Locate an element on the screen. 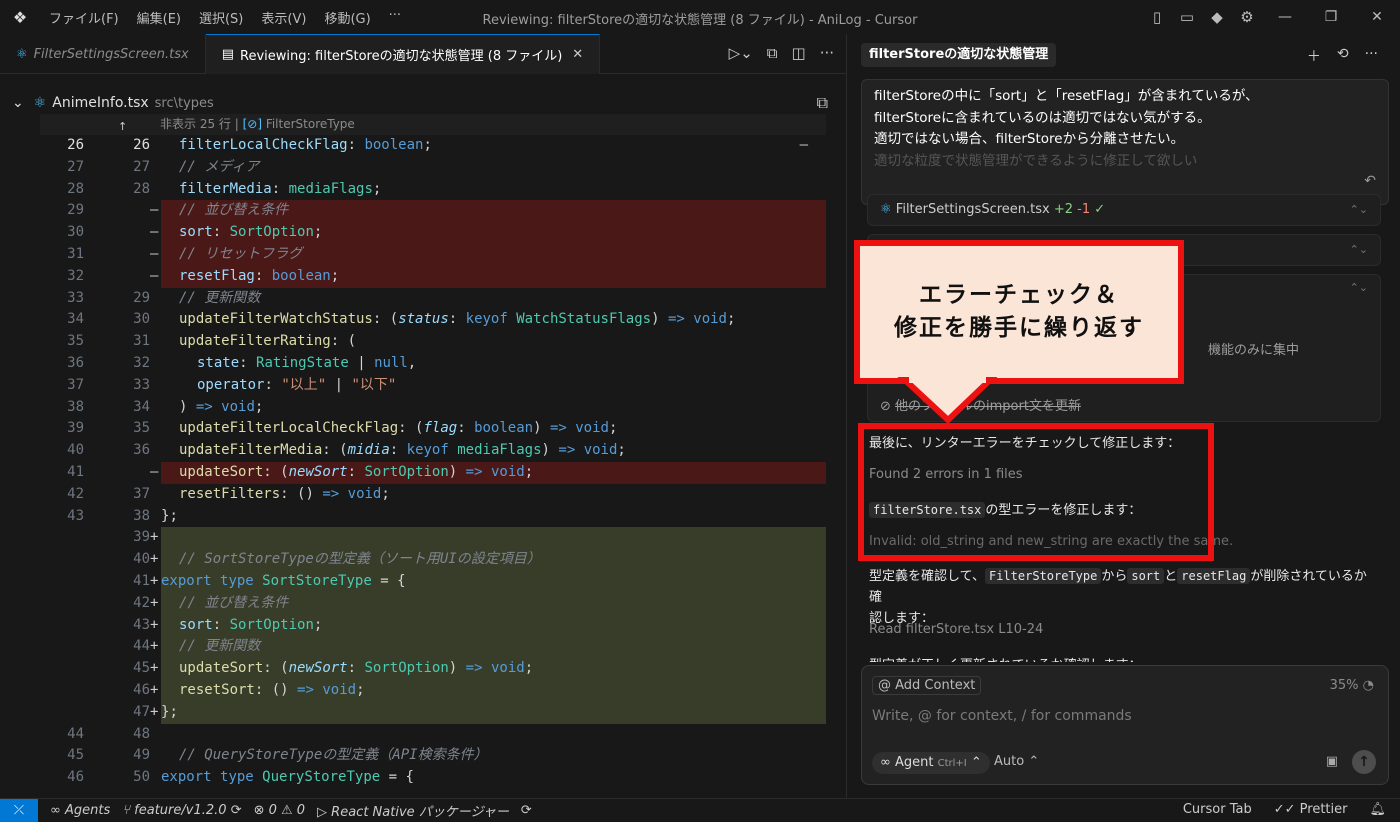 This screenshot has width=1400, height=822. old-line-number: 43 is located at coordinates (75, 515).